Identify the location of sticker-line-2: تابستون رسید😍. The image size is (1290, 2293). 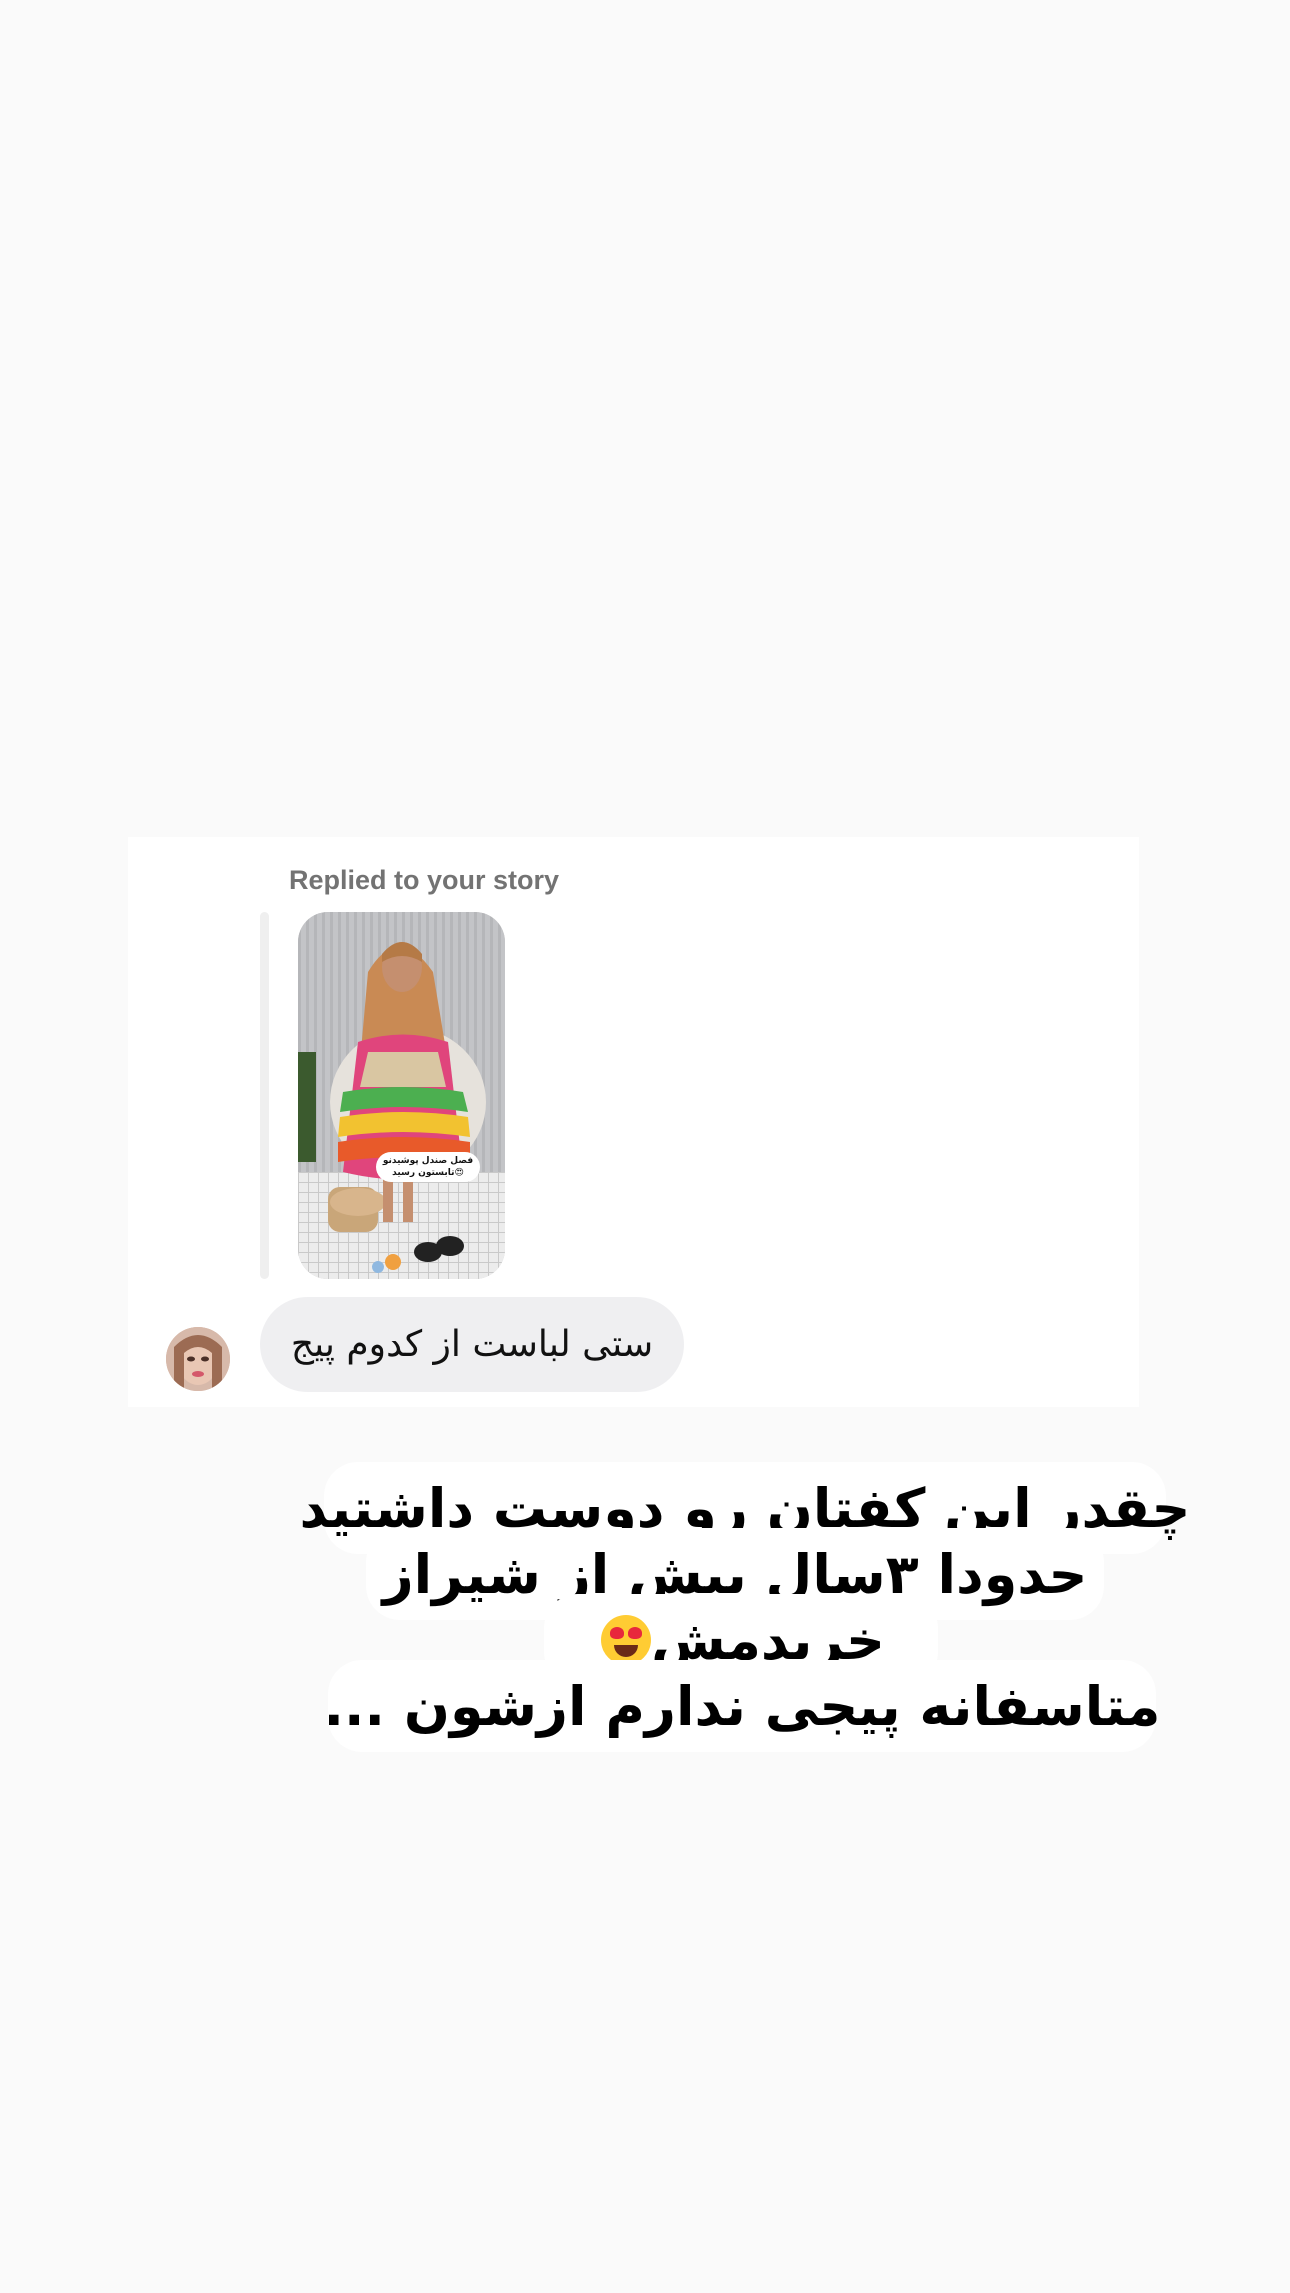
(428, 1173).